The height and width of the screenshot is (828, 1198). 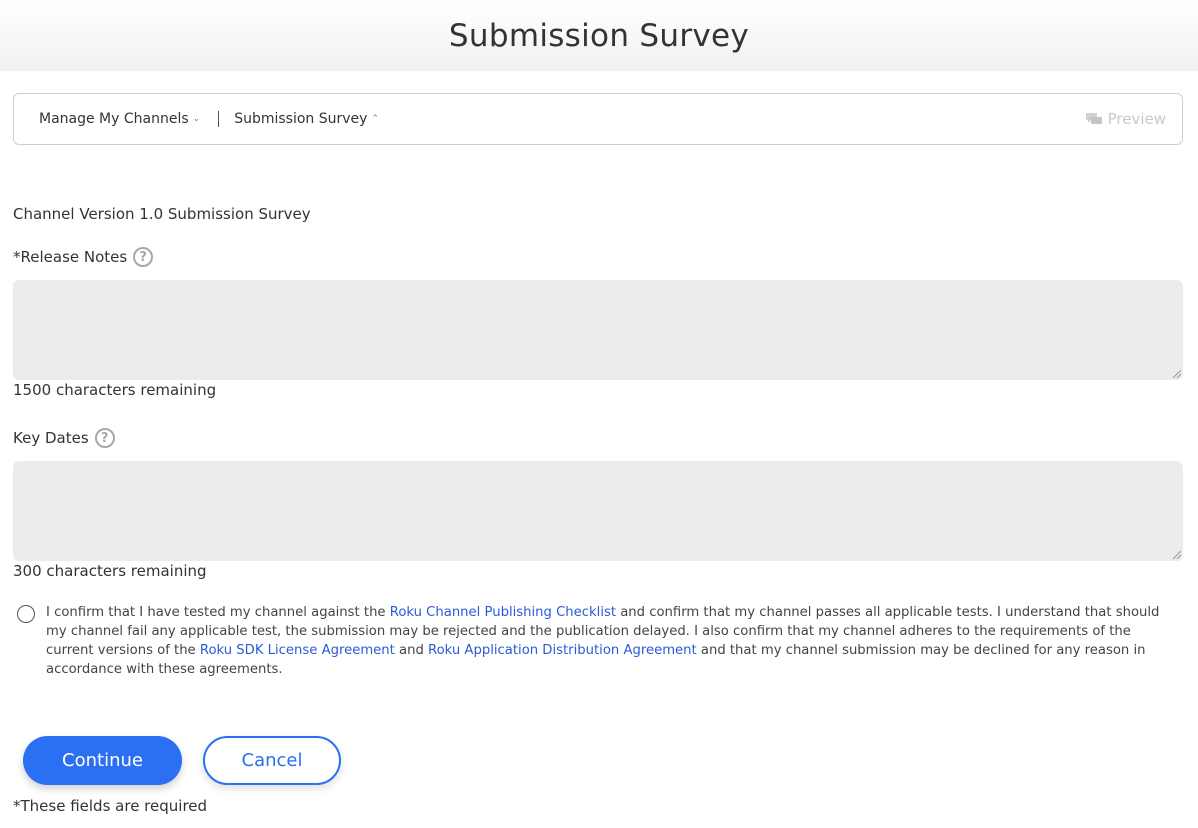 I want to click on key-dates-label: Key Dates ?, so click(x=64, y=438).